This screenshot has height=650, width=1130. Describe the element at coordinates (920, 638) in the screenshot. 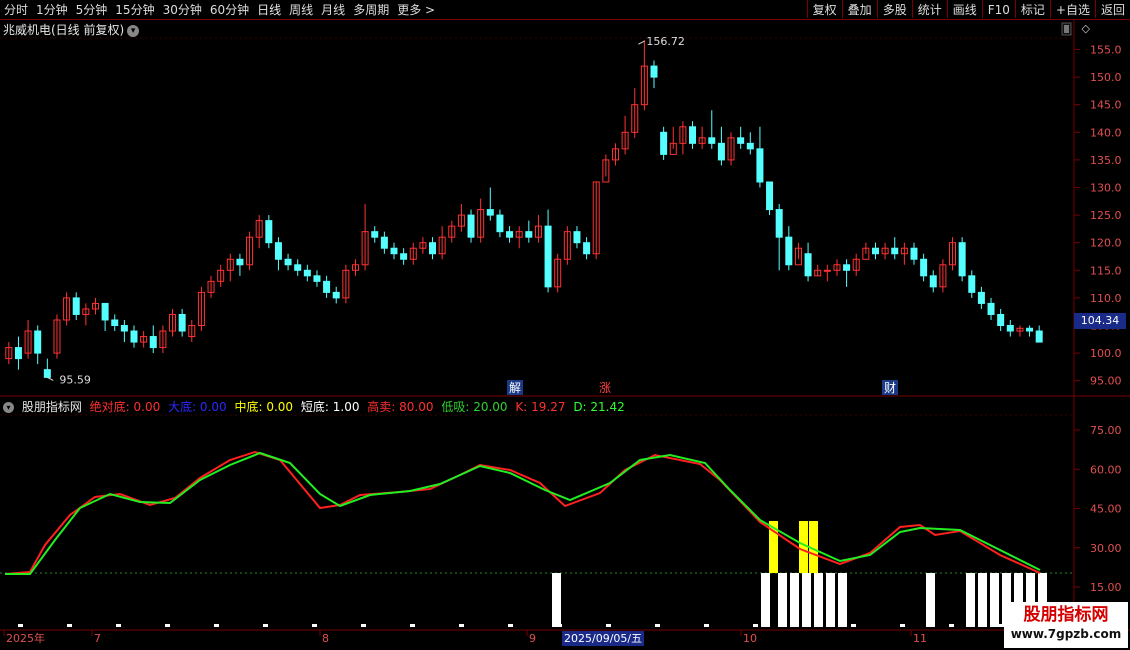

I see `x-tick-label: 11` at that location.